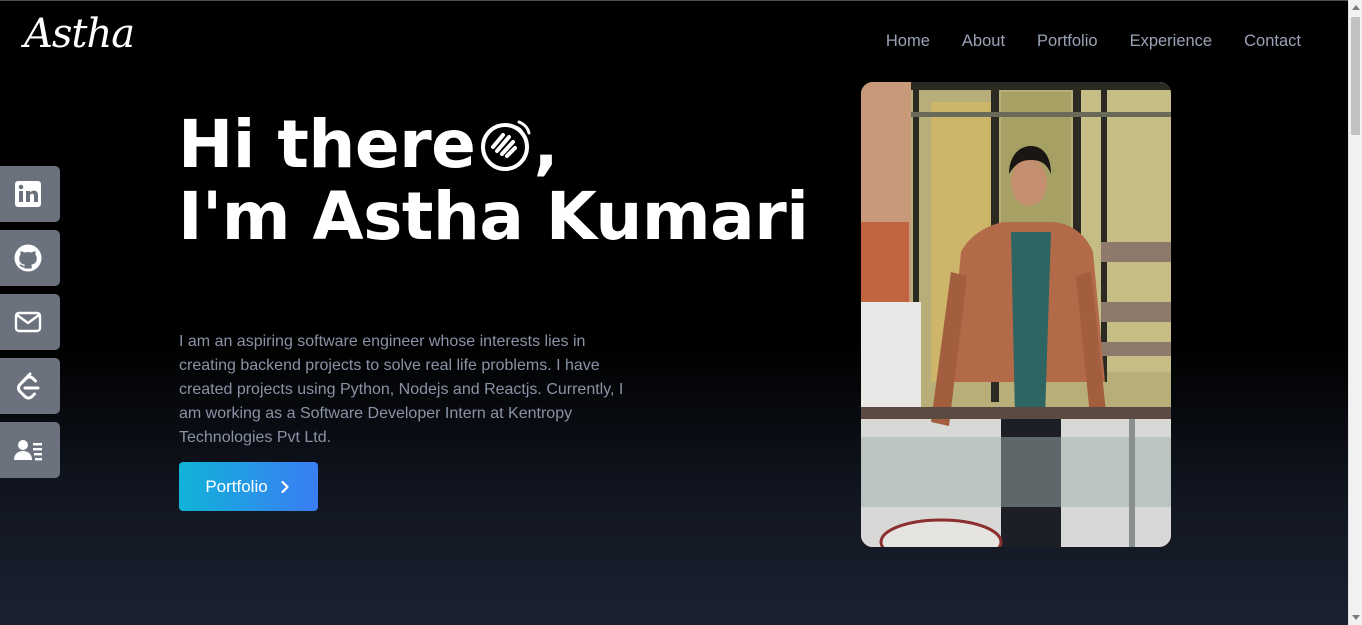 The width and height of the screenshot is (1362, 625). I want to click on social-sidebar, so click(30, 322).